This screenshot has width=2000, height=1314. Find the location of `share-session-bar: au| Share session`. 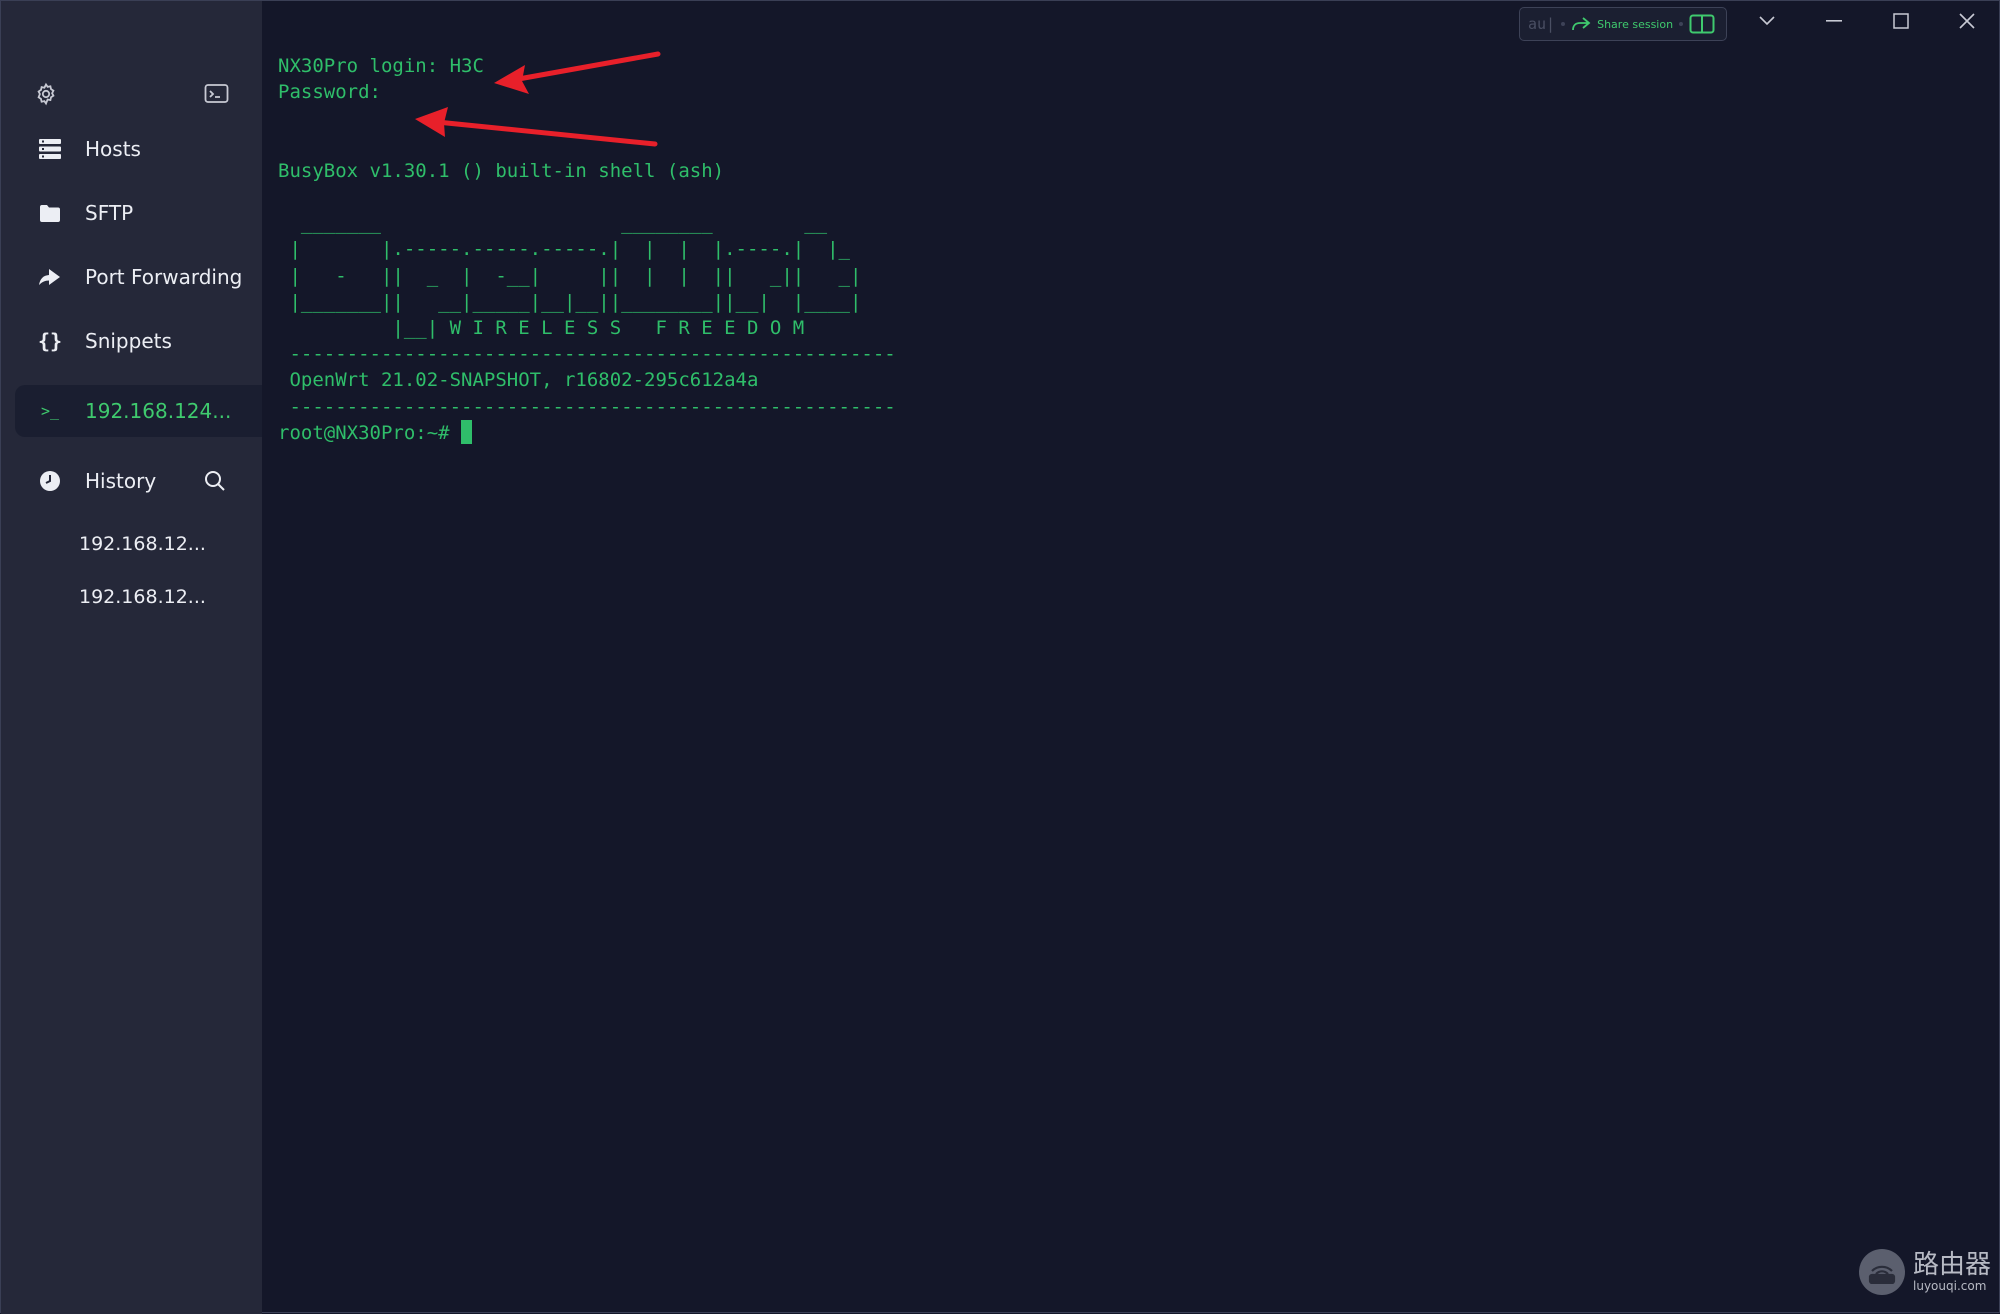

share-session-bar: au| Share session is located at coordinates (1623, 24).